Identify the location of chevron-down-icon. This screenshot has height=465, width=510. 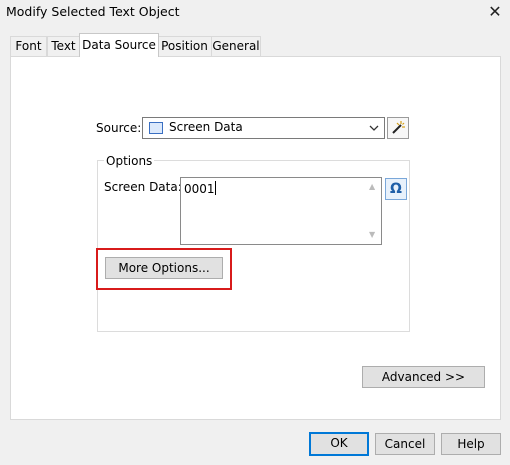
(374, 129).